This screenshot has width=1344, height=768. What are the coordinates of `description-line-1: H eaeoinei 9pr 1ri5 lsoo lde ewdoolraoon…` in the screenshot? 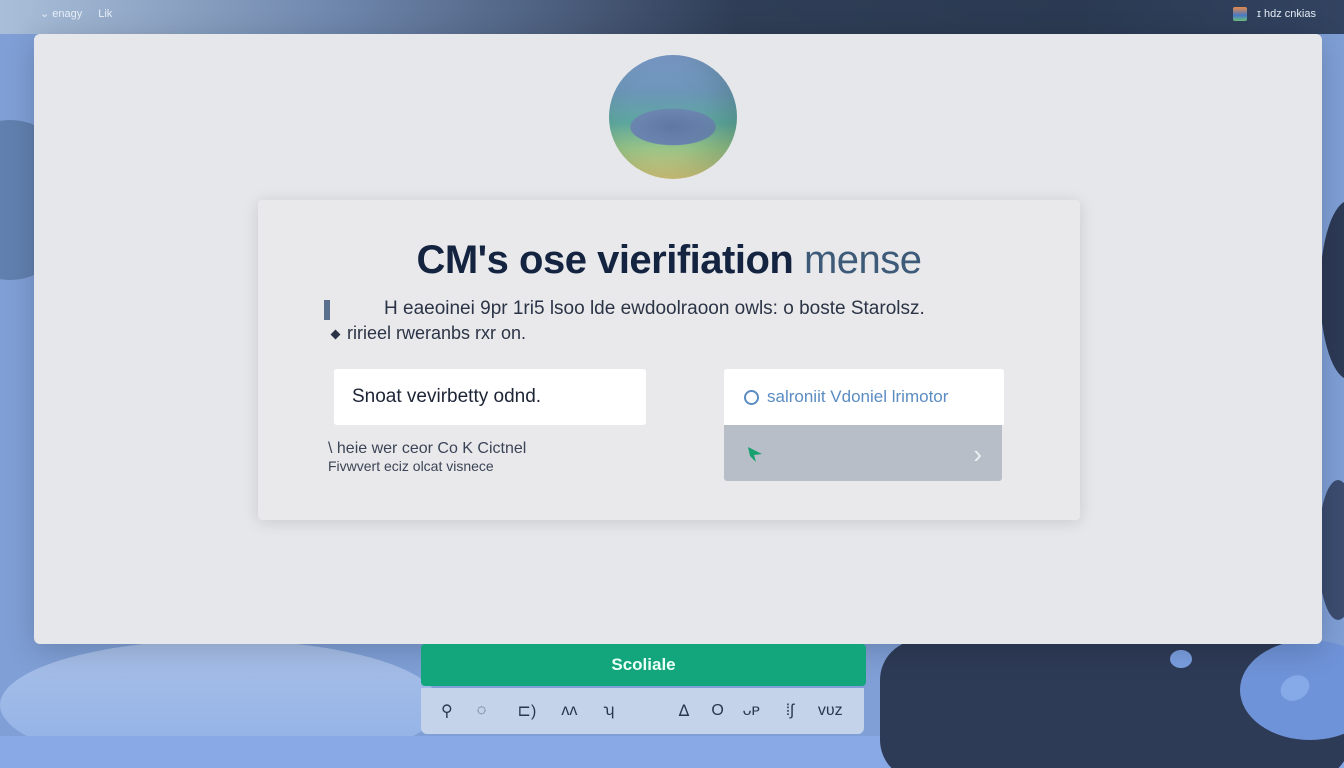 It's located at (654, 308).